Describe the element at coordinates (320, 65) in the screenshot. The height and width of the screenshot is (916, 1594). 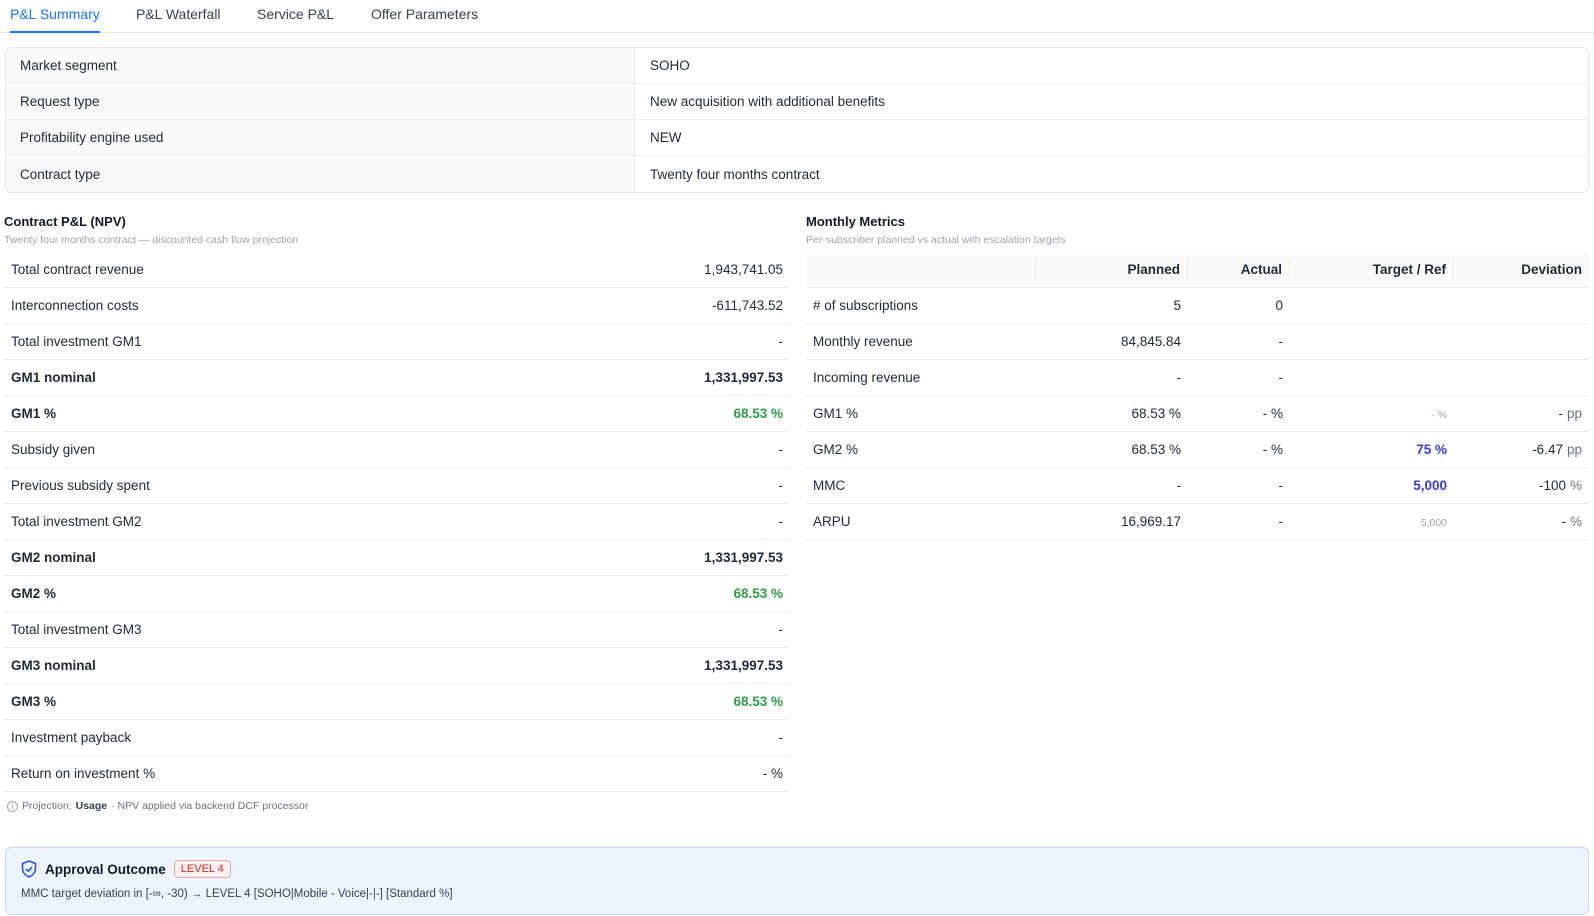
I see `info-label: Market segment` at that location.